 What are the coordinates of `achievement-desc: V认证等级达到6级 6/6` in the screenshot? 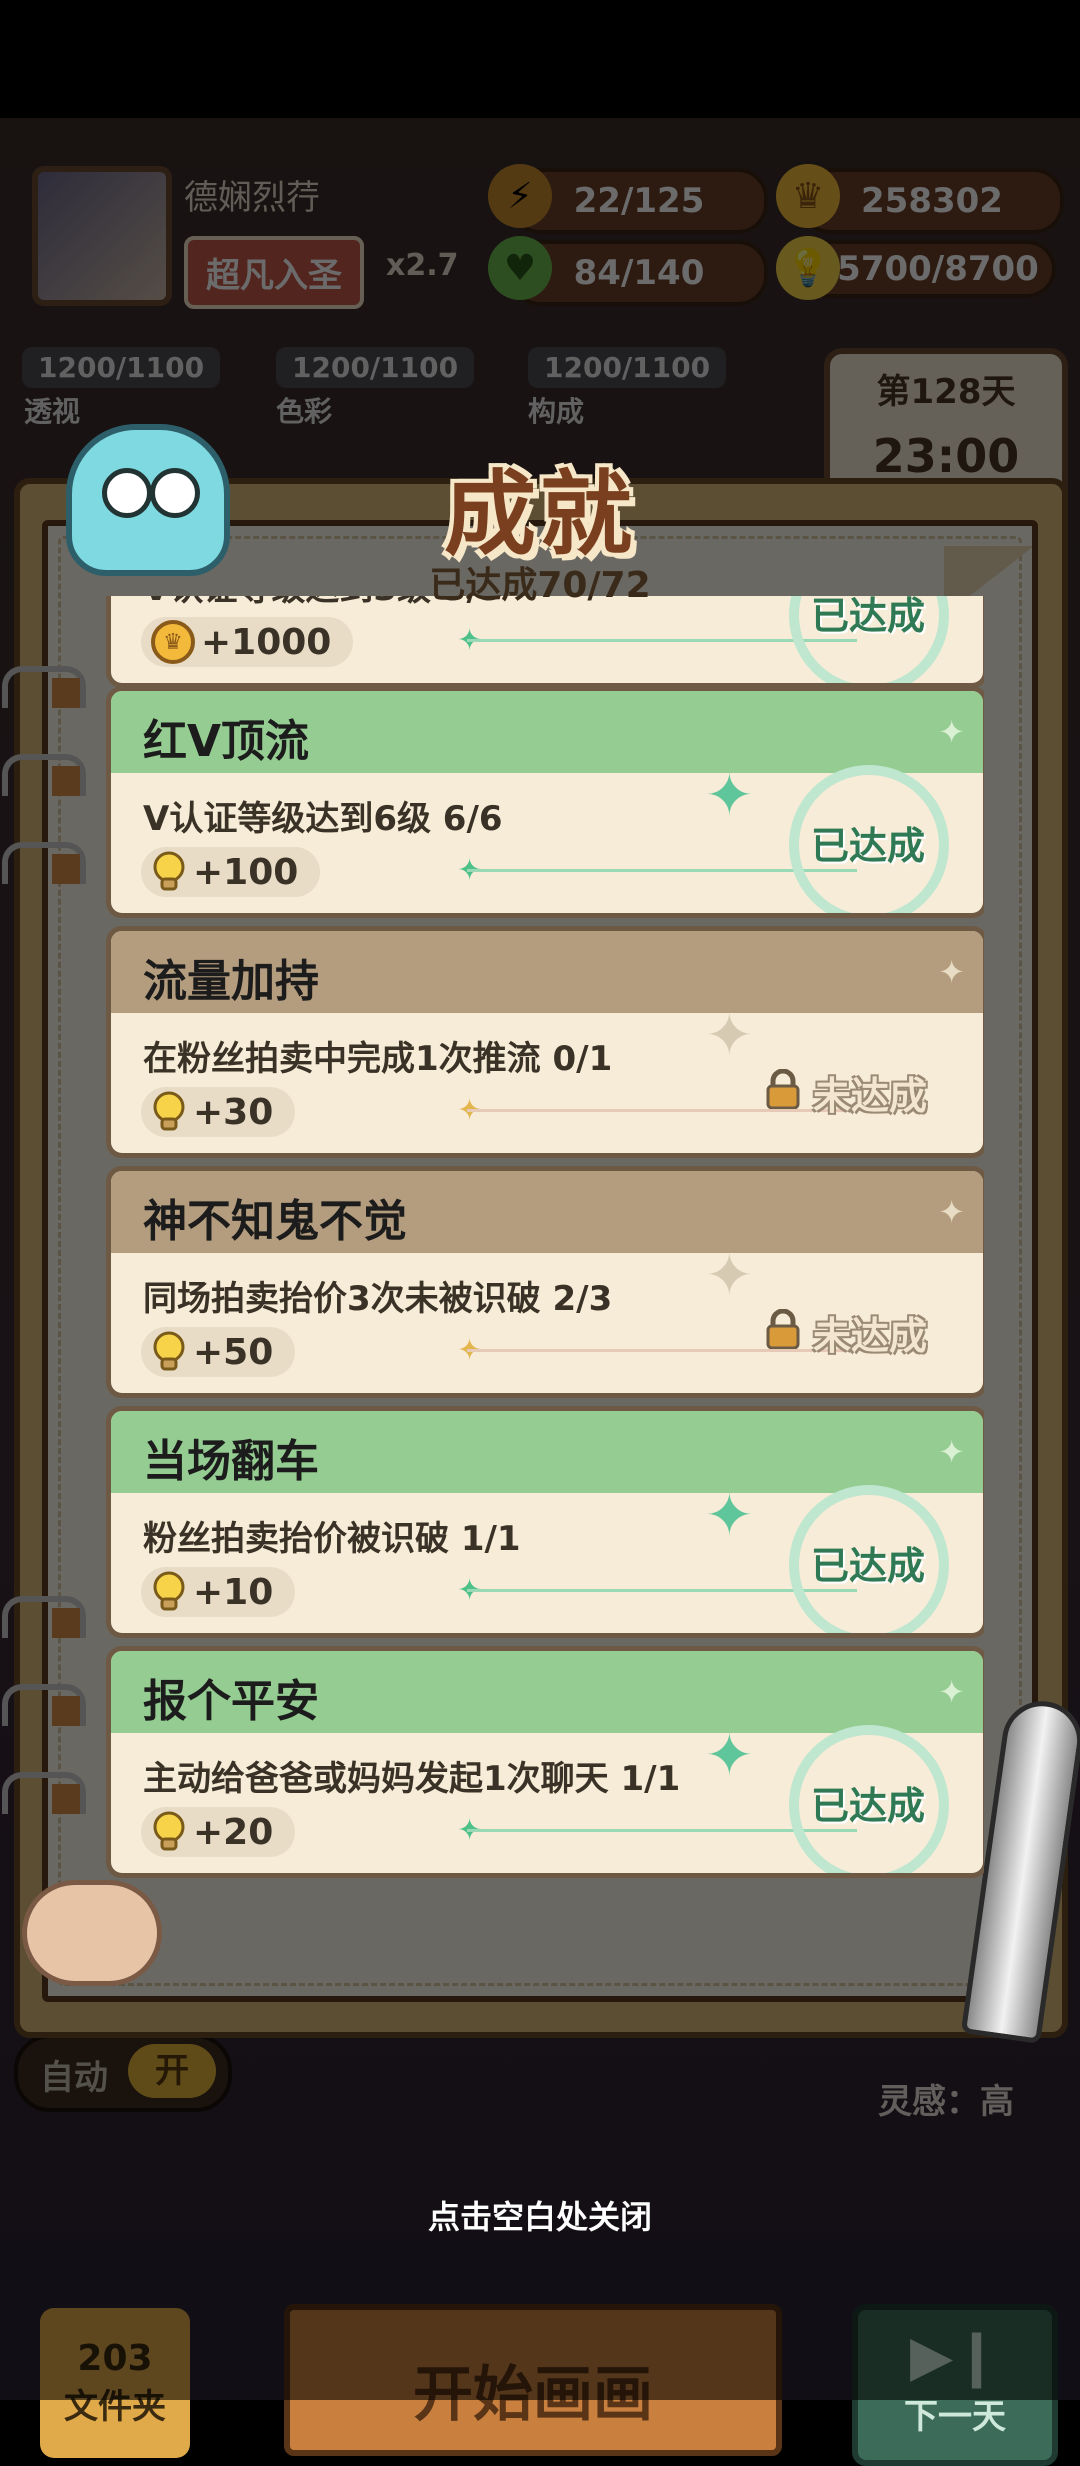 It's located at (323, 819).